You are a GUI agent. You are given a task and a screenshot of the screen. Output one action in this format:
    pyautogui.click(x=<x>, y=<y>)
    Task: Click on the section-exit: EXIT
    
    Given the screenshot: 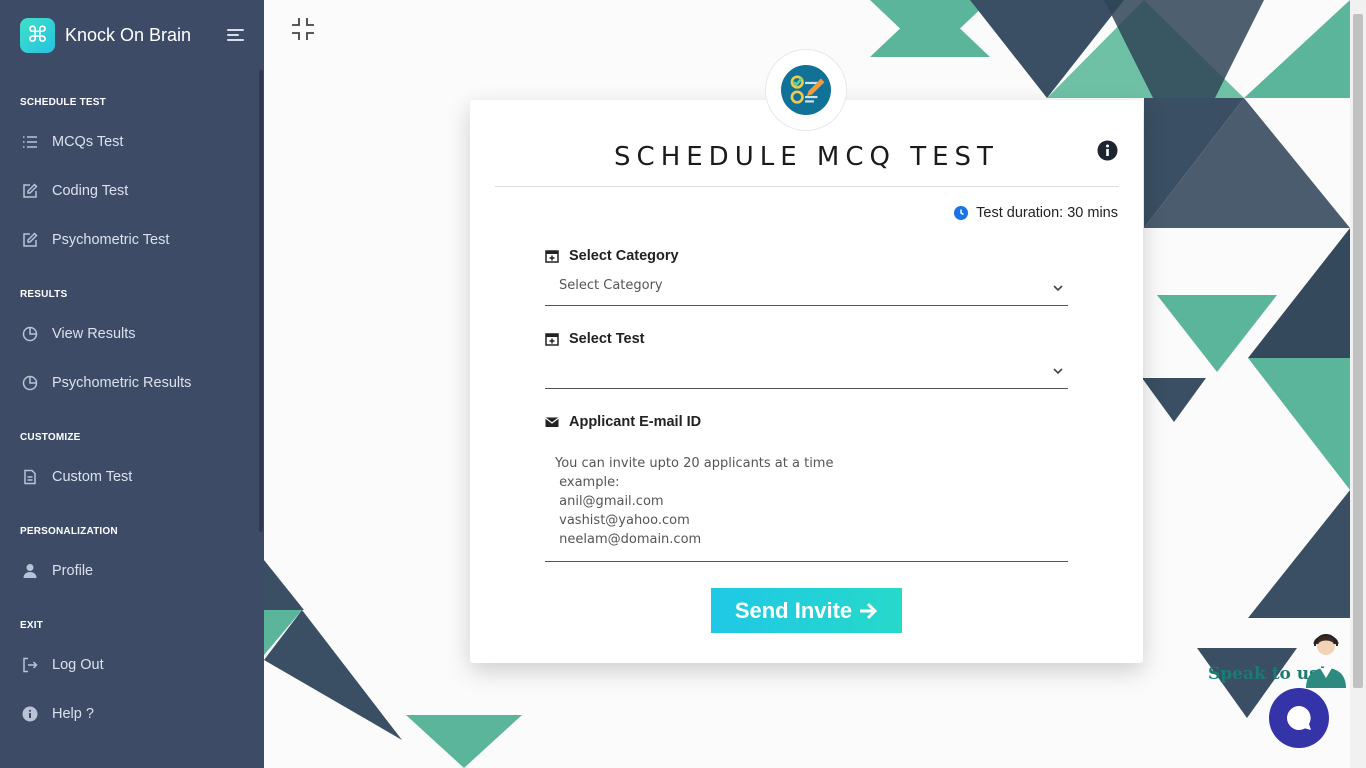 What is the action you would take?
    pyautogui.click(x=32, y=625)
    